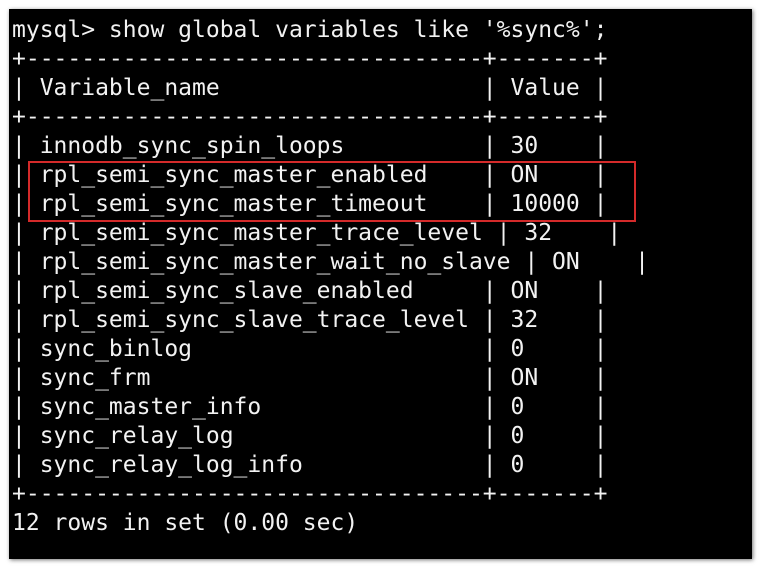  I want to click on table-row: | rpl_semi_sync_slave_enabled | ON |, so click(310, 291).